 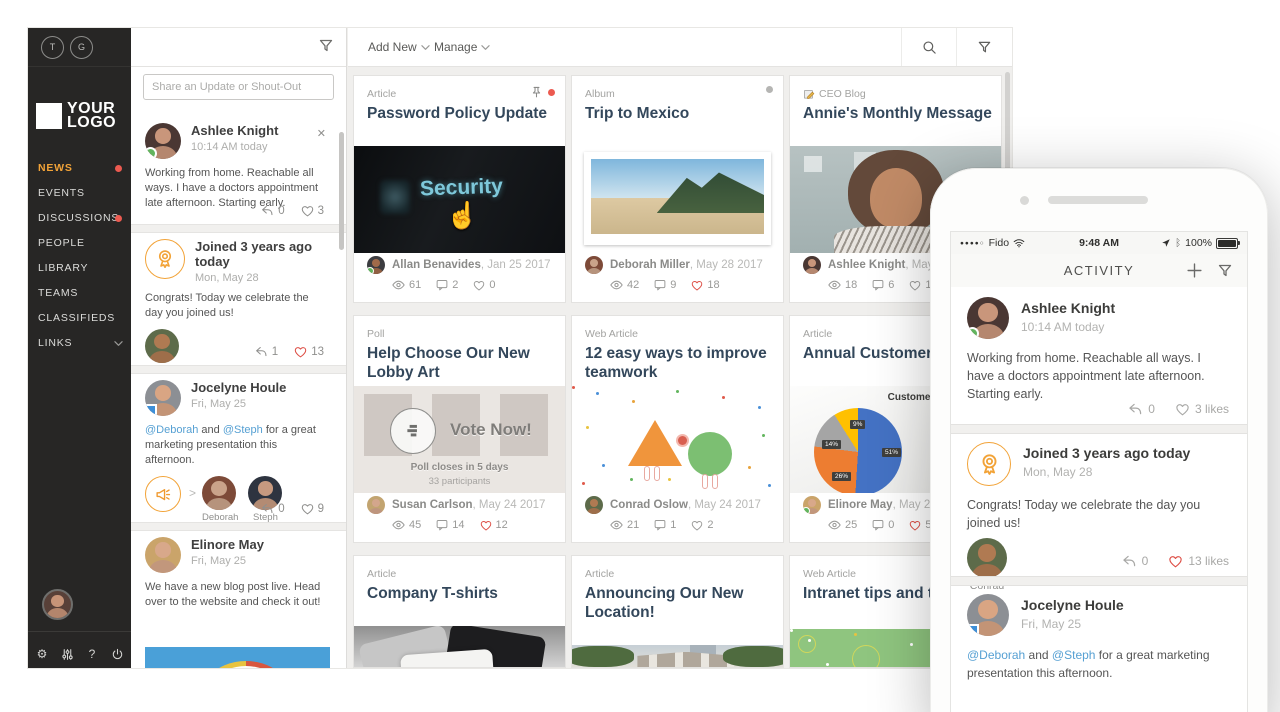 I want to click on feed-filter-icon, so click(x=326, y=46).